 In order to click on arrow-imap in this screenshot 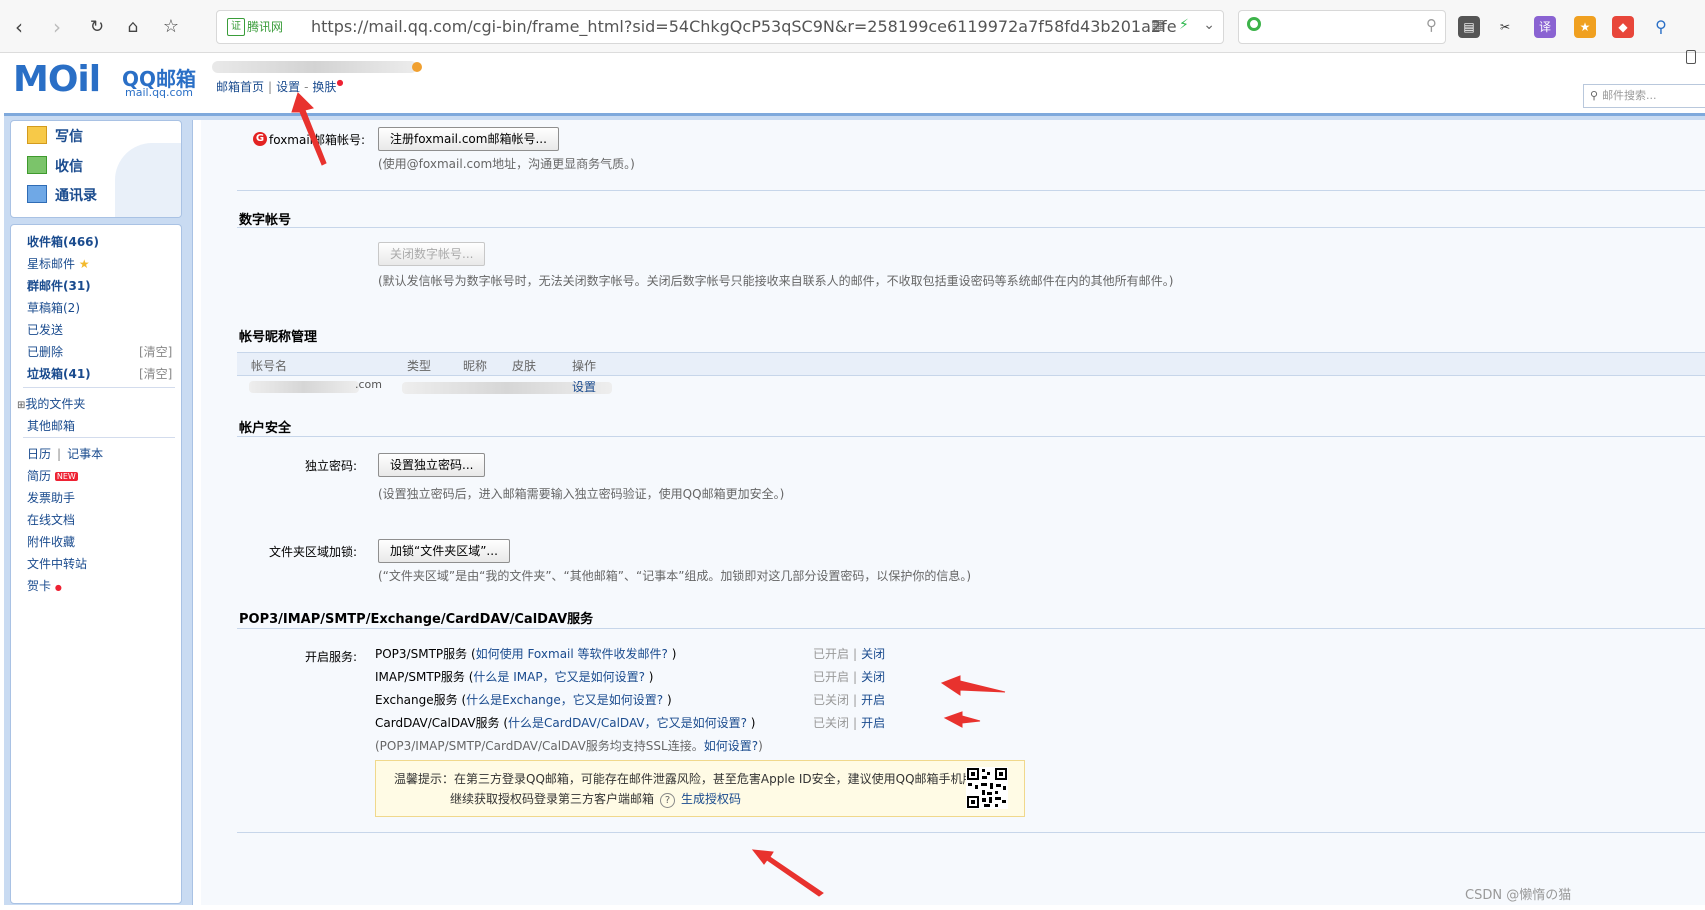, I will do `click(962, 719)`.